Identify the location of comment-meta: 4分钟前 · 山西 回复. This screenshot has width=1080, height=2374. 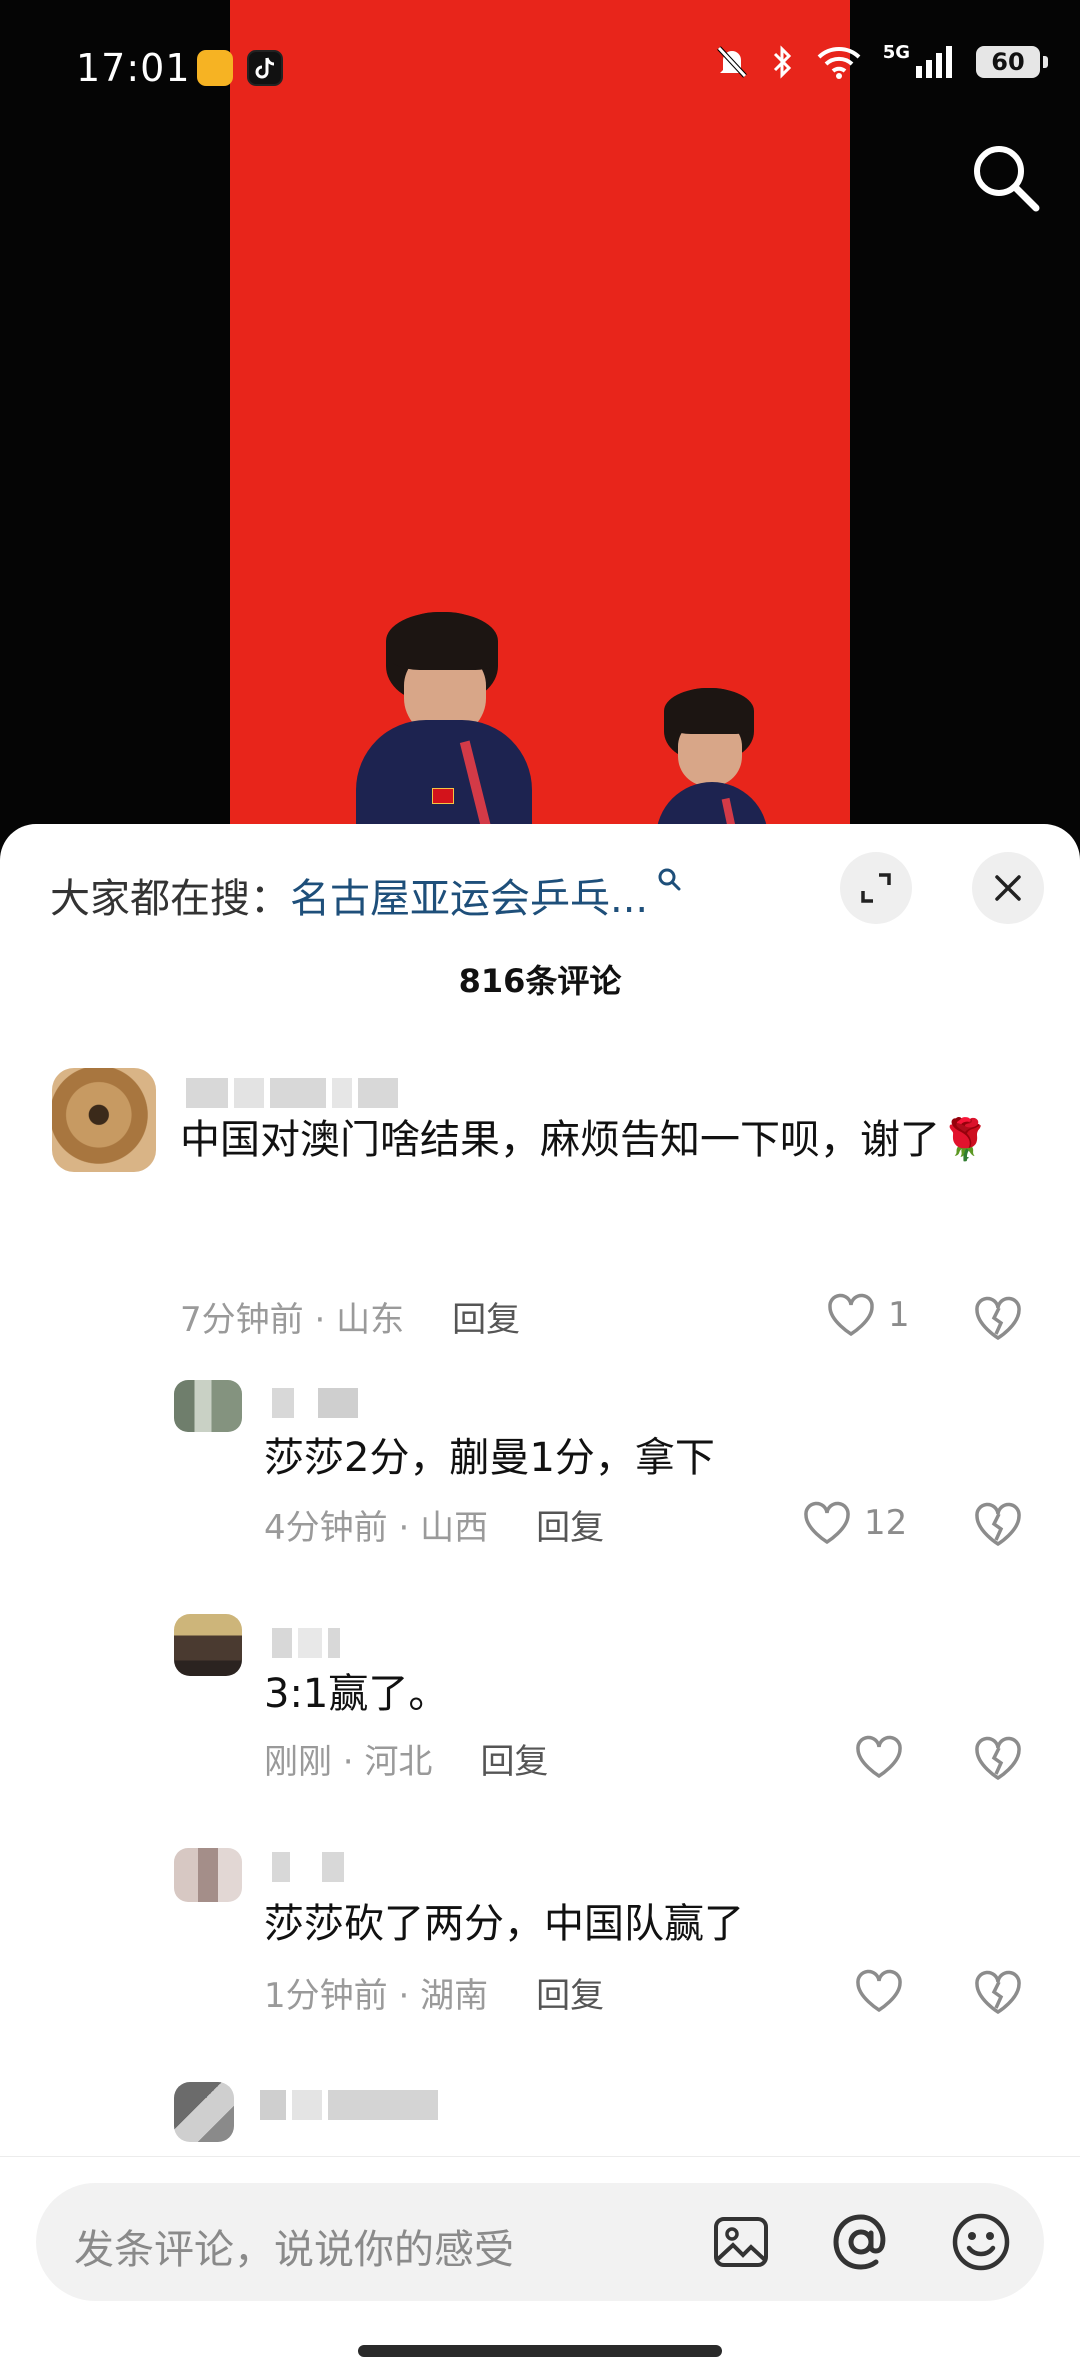
(434, 1528).